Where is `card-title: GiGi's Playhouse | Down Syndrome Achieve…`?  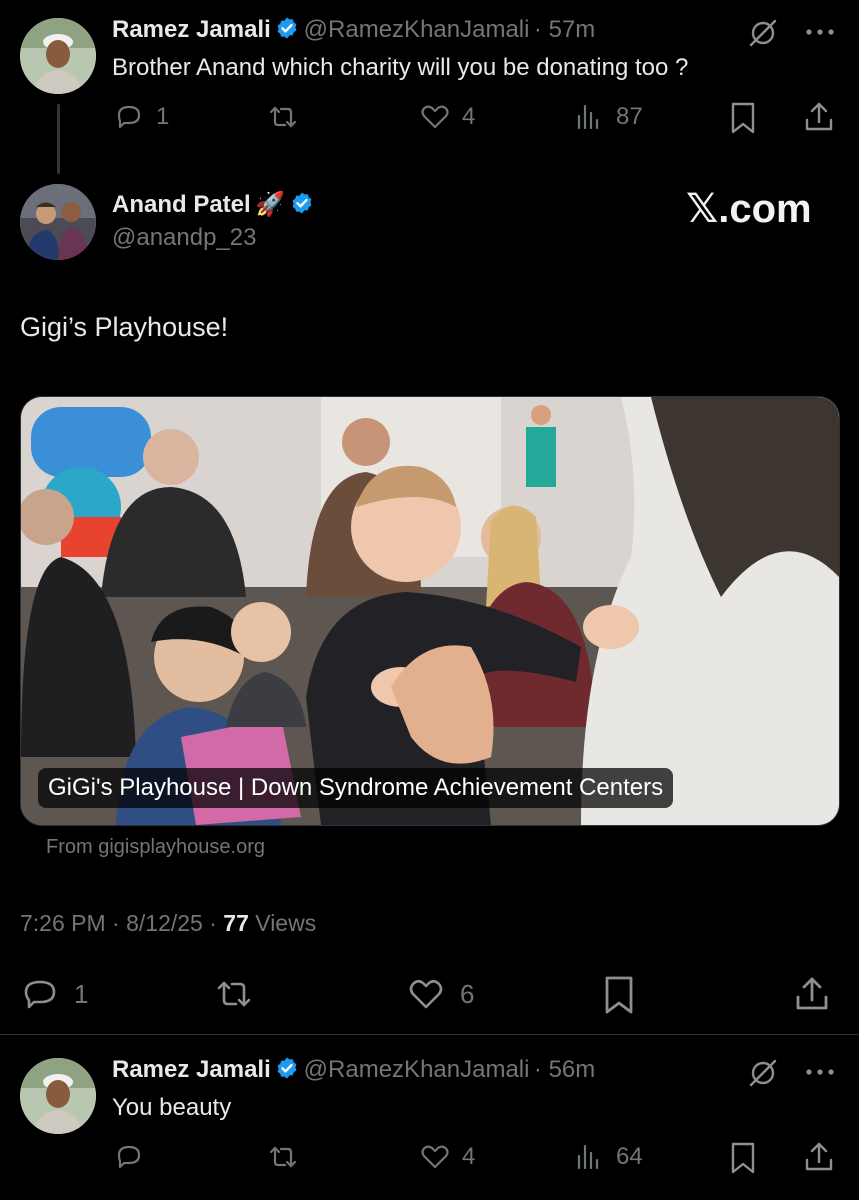 card-title: GiGi's Playhouse | Down Syndrome Achieve… is located at coordinates (356, 788).